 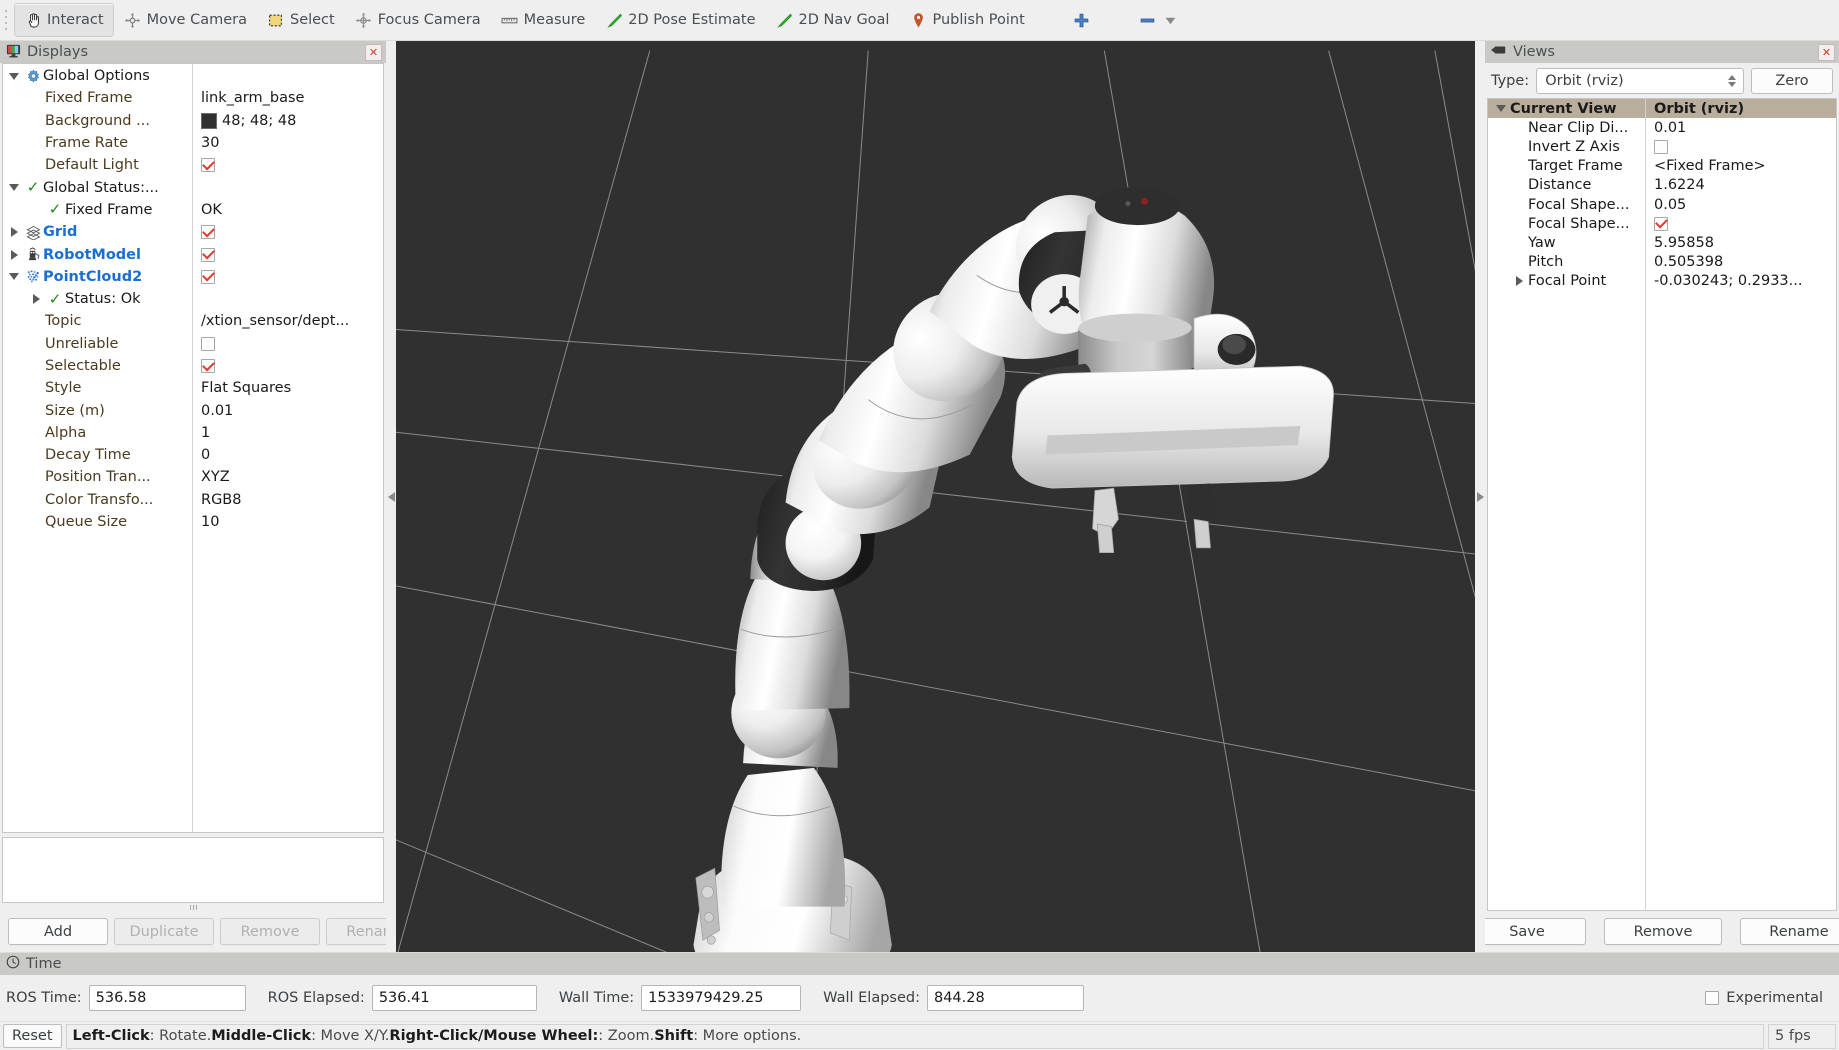 What do you see at coordinates (193, 907) in the screenshot?
I see `displays-splitter` at bounding box center [193, 907].